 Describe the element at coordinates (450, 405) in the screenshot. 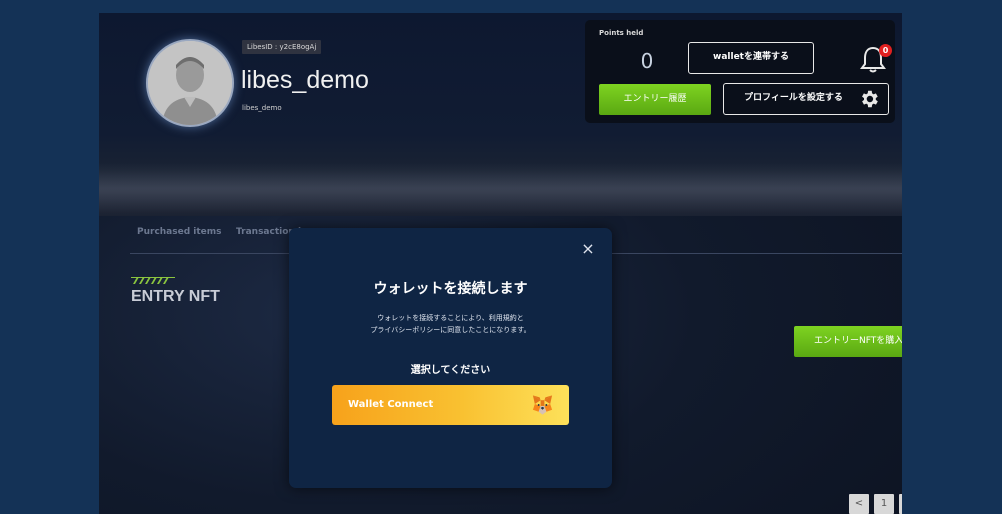

I see `wallet-connect-button: Wallet Connect` at that location.